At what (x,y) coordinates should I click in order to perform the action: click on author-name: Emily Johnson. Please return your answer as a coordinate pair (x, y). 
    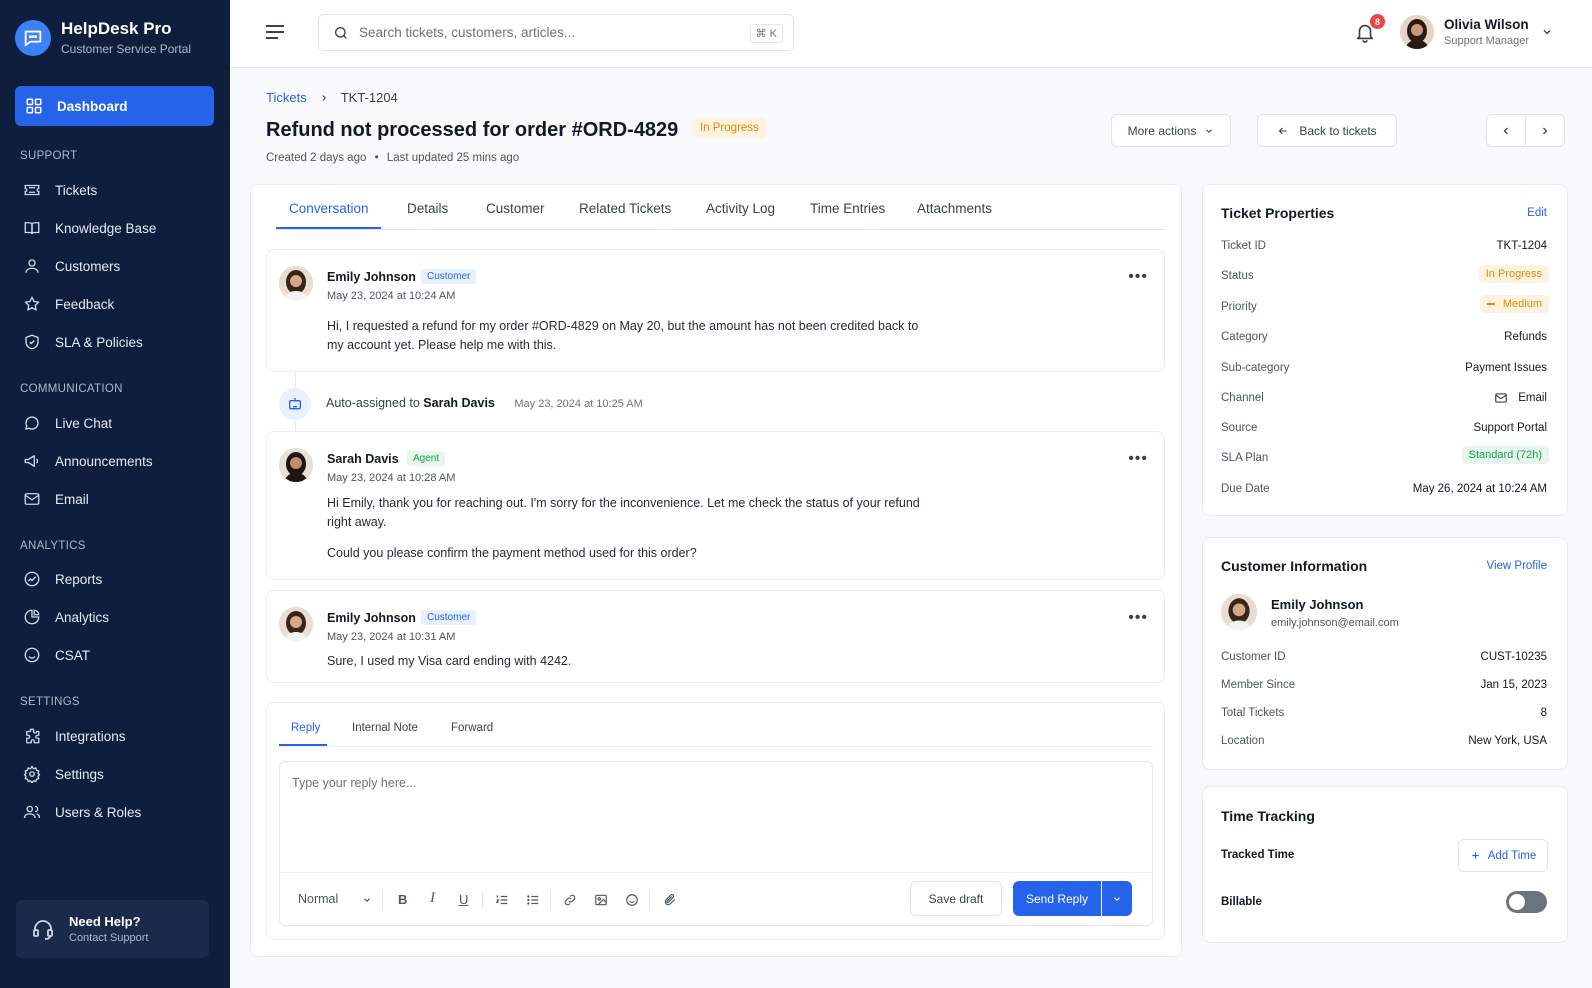
    Looking at the image, I should click on (371, 277).